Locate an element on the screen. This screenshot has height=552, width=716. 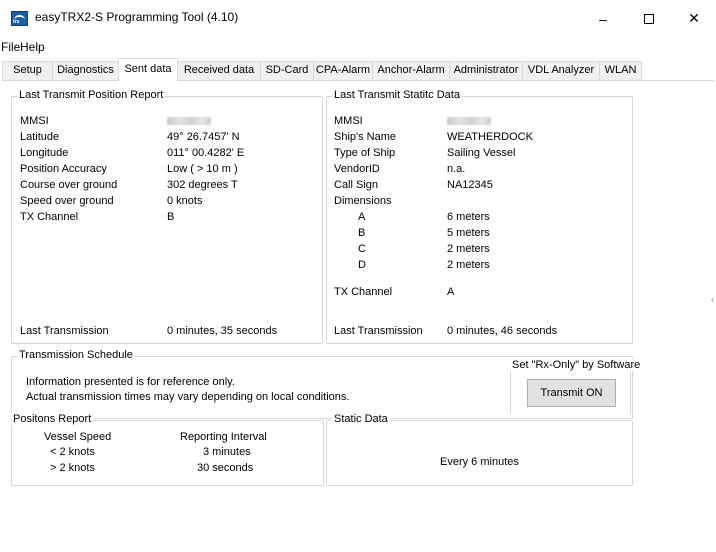
static-schedule-title: Static Data is located at coordinates (361, 419).